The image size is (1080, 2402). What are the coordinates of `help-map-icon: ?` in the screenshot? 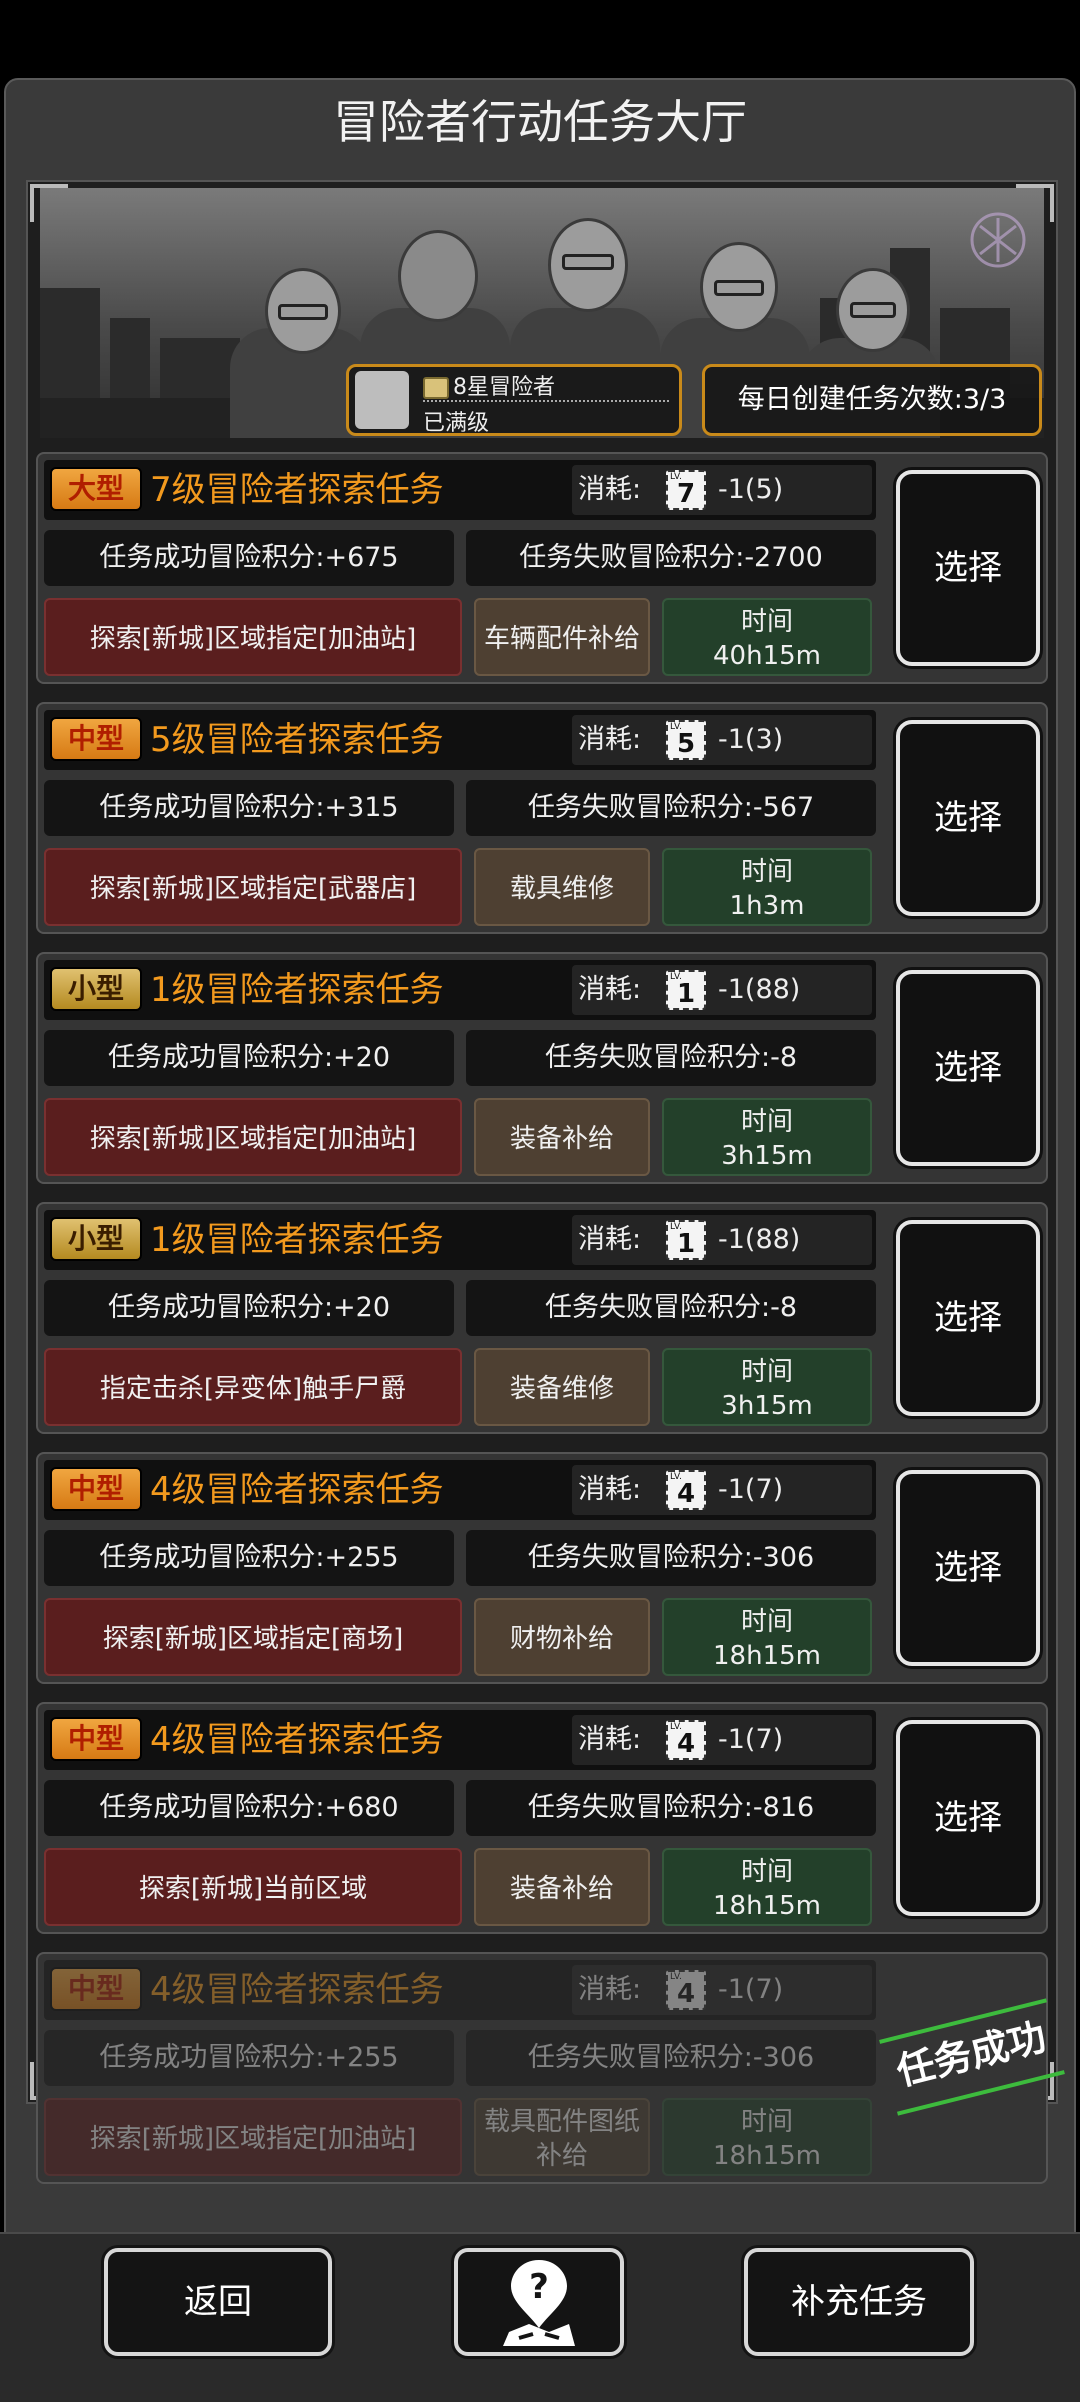 It's located at (539, 2303).